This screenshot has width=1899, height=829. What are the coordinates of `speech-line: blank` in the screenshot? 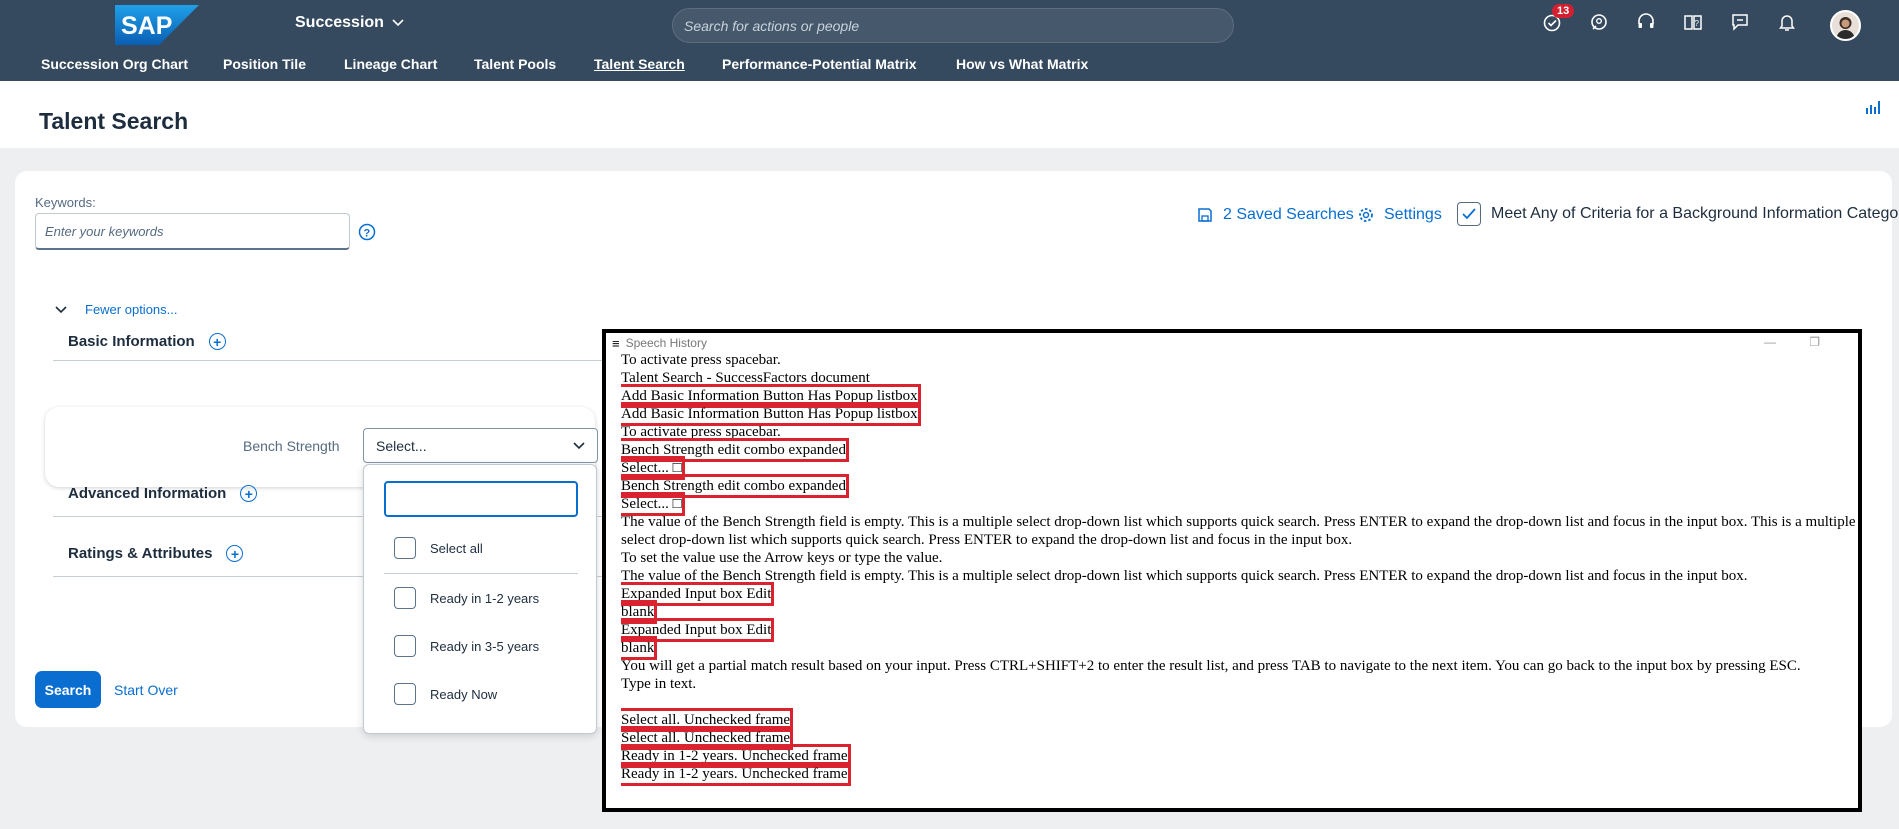 It's located at (1238, 612).